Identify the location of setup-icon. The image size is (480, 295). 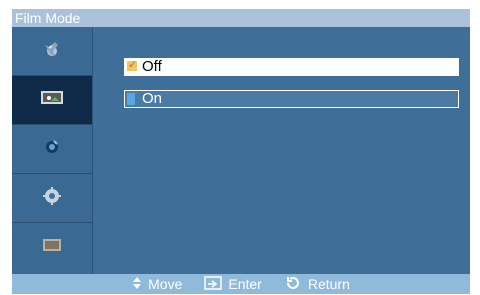
(52, 198).